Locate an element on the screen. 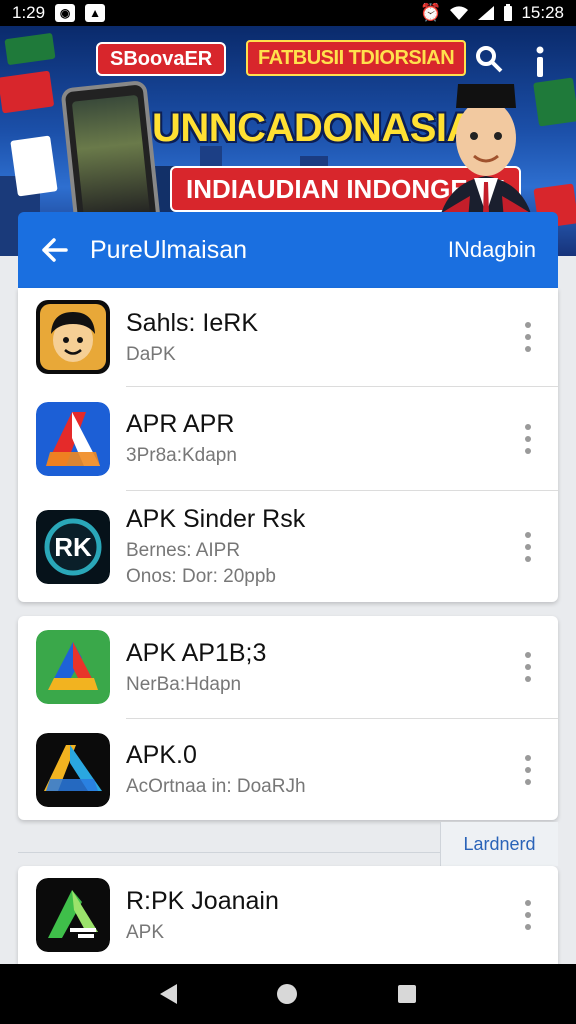 The image size is (576, 1024). search-icon is located at coordinates (489, 59).